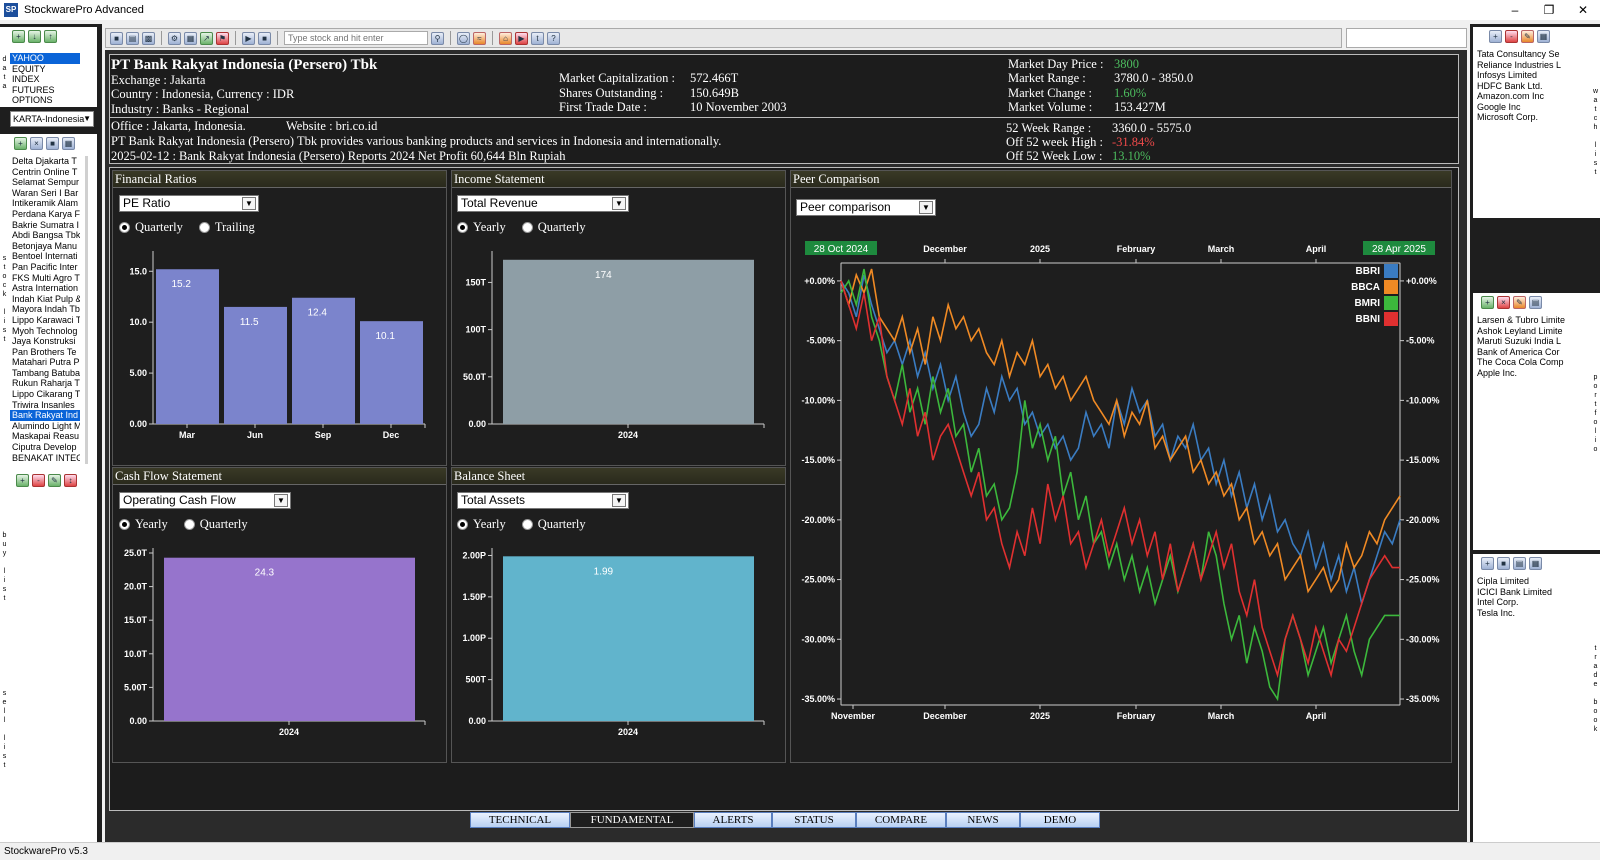 The image size is (1600, 860). I want to click on minimize-button: –, so click(1515, 10).